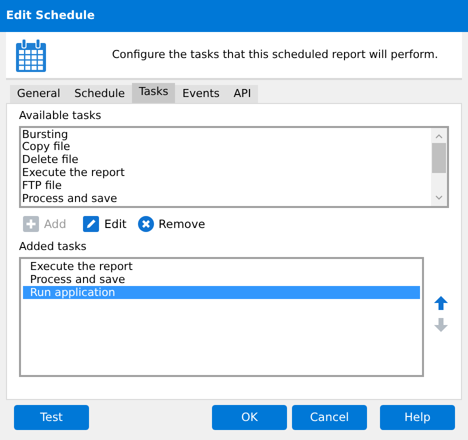 This screenshot has width=468, height=440. Describe the element at coordinates (226, 161) in the screenshot. I see `list-item: Delete file` at that location.